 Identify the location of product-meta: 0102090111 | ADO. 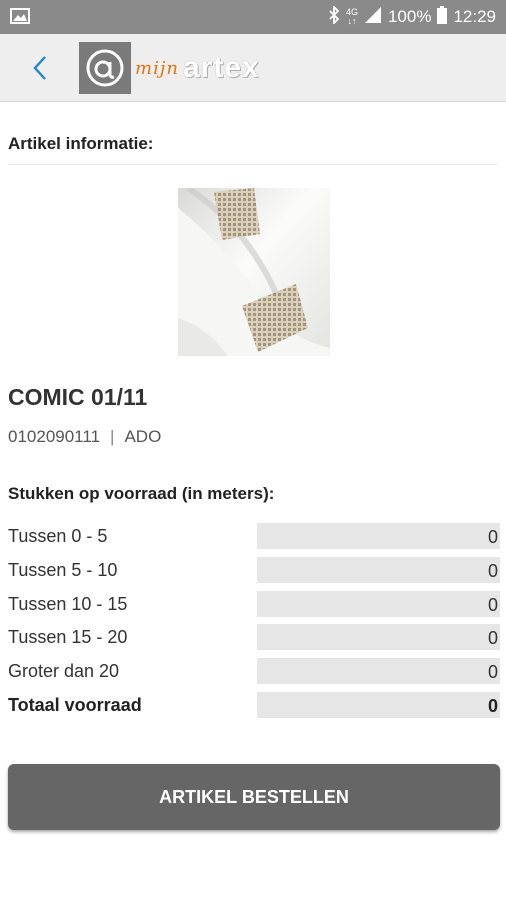
(84, 437).